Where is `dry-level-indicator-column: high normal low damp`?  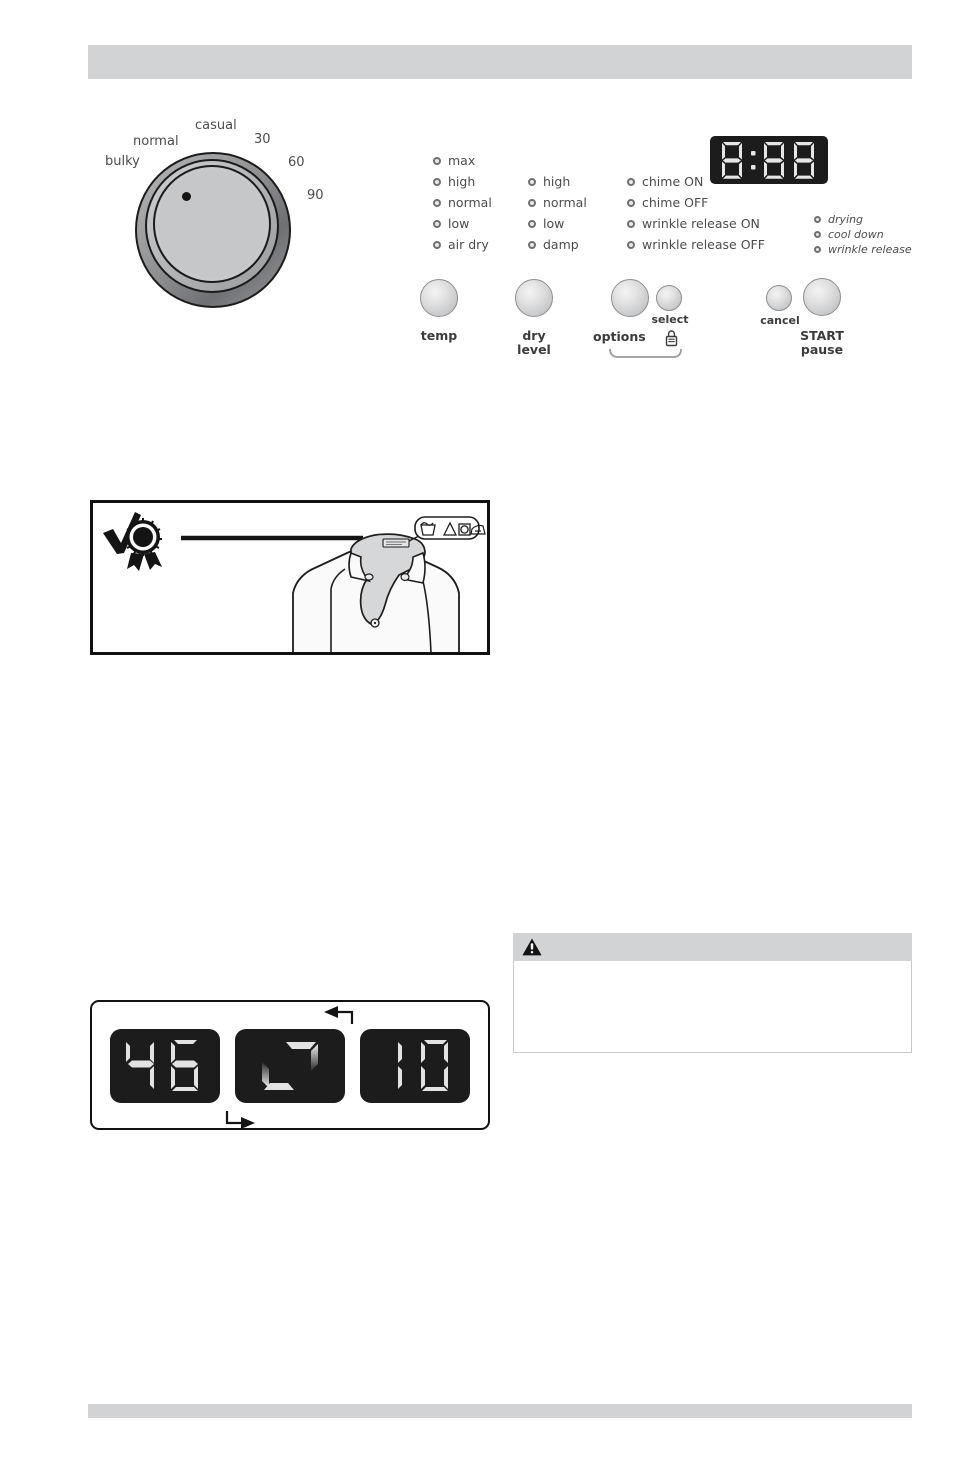
dry-level-indicator-column: high normal low damp is located at coordinates (557, 213).